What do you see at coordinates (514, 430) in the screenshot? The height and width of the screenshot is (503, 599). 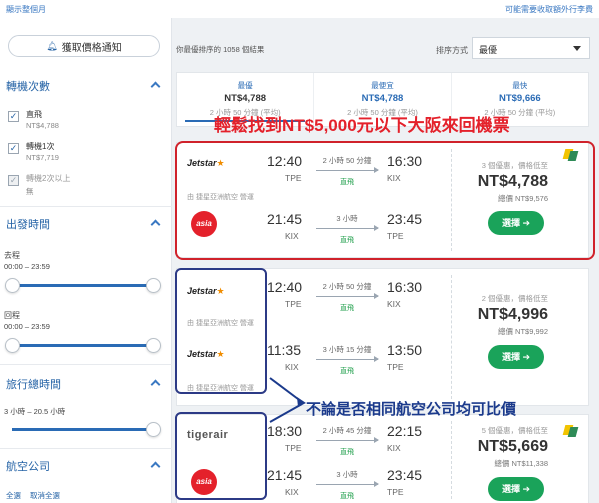 I see `deals-text: 5 個優惠，價格低至` at bounding box center [514, 430].